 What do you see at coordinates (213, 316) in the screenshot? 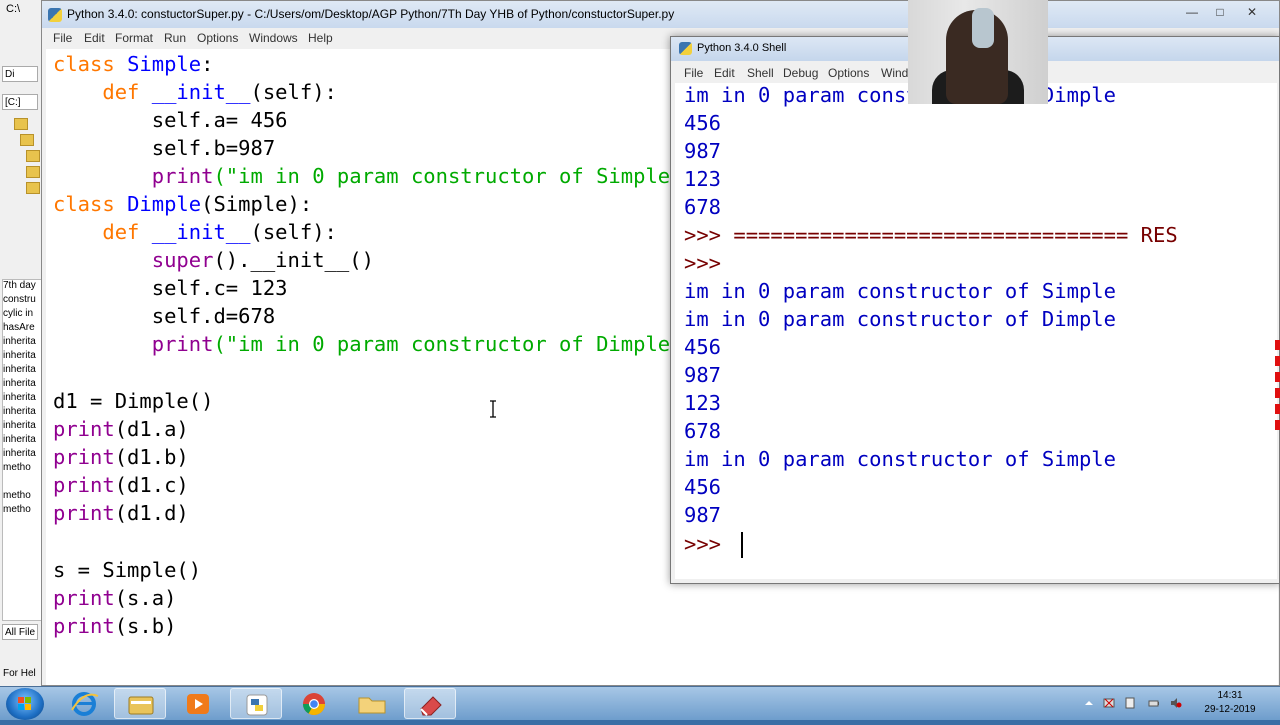
I see `code-line: self.d=678` at bounding box center [213, 316].